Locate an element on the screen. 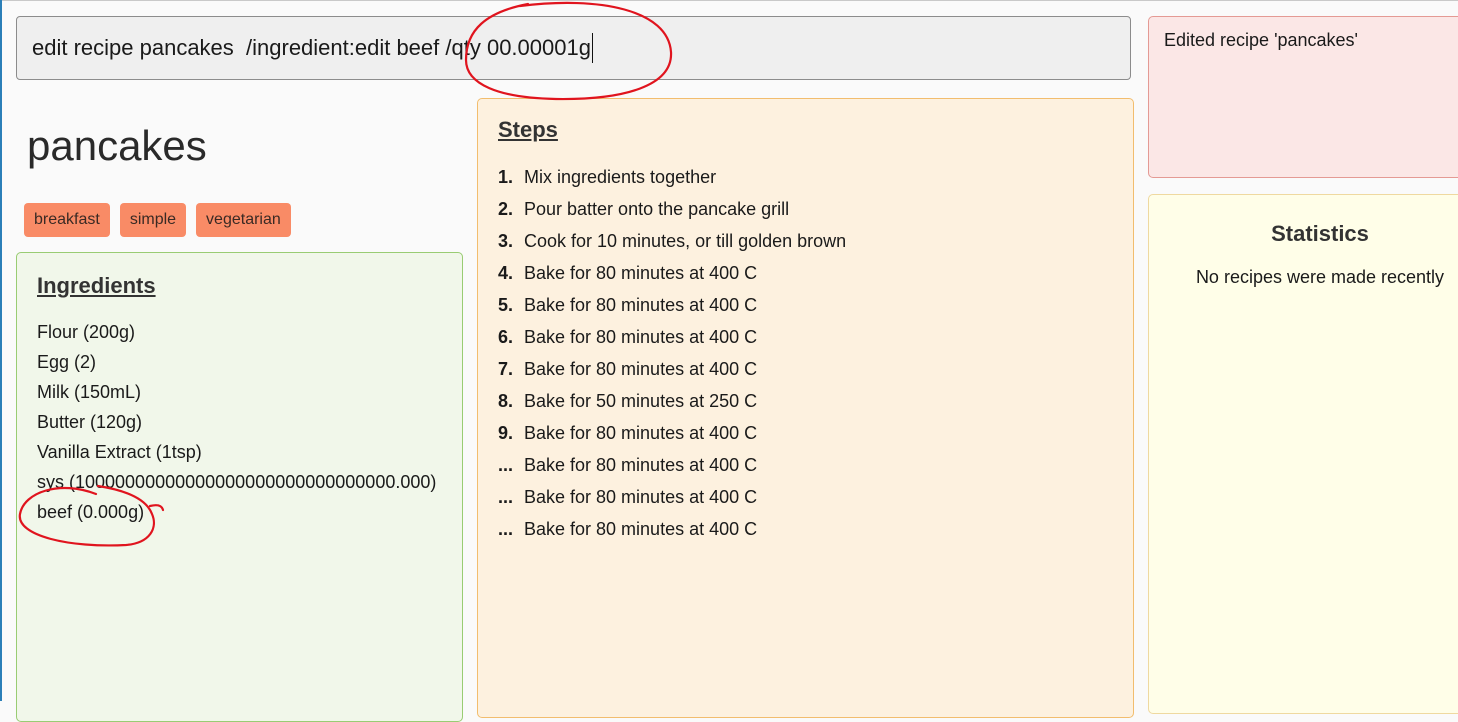 The image size is (1458, 722). step-number: 2. is located at coordinates (506, 209).